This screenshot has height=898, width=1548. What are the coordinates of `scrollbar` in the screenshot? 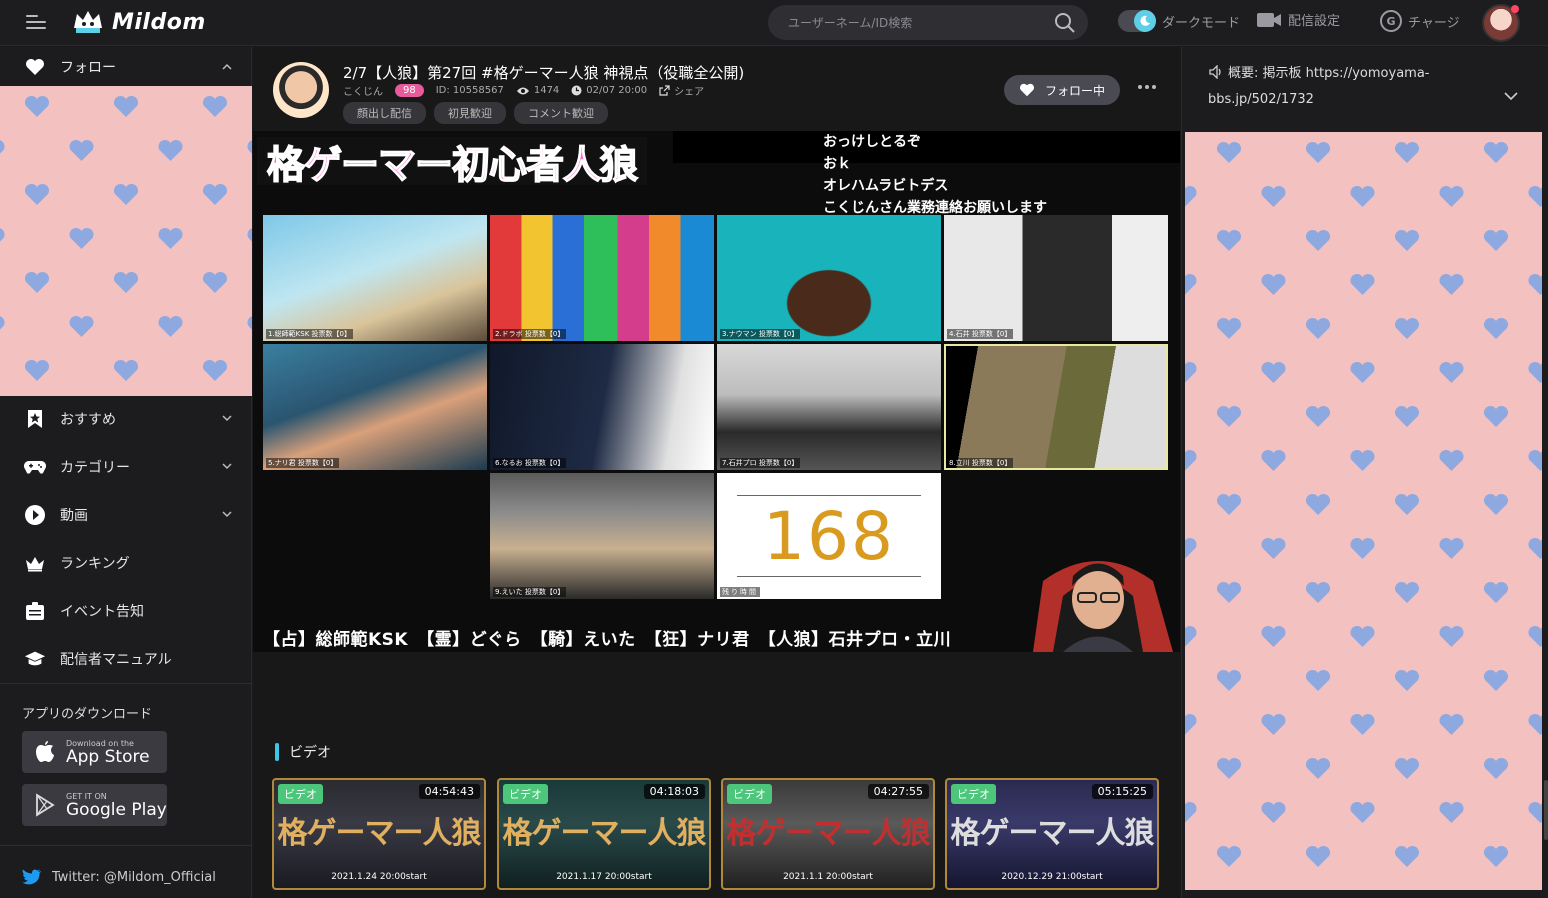 It's located at (1546, 810).